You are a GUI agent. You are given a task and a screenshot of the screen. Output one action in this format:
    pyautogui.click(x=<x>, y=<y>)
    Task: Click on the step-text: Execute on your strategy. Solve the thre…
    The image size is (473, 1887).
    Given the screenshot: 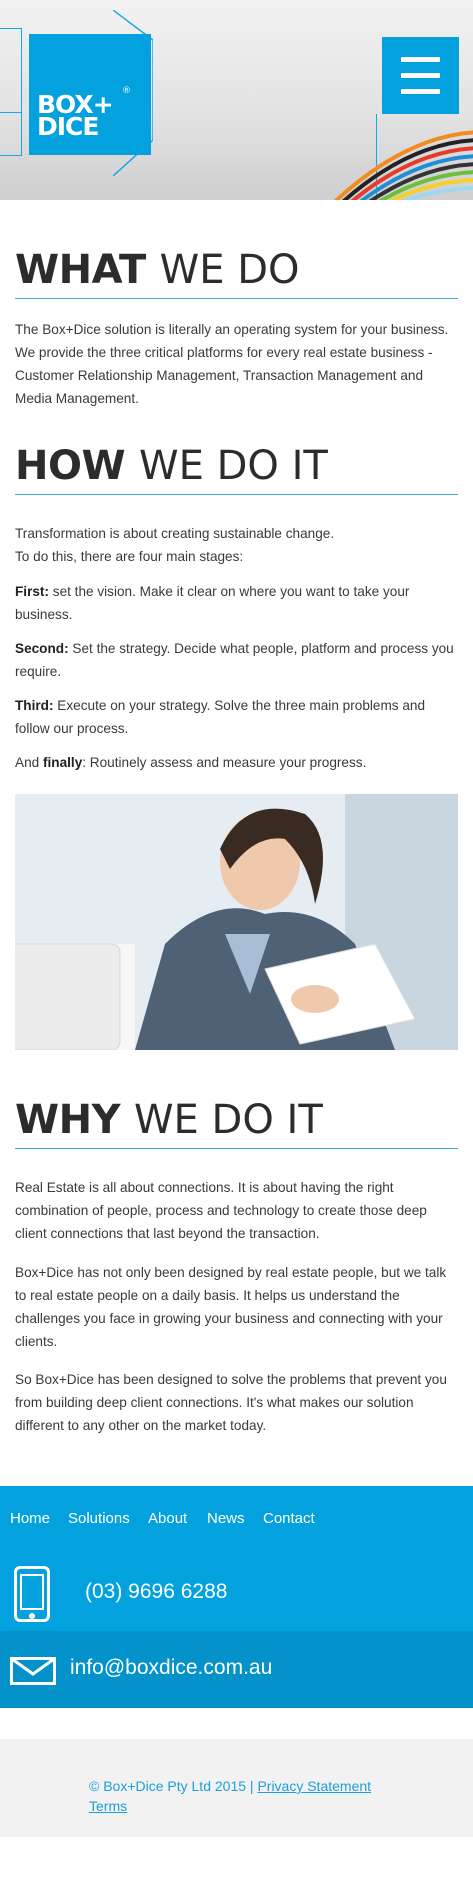 What is the action you would take?
    pyautogui.click(x=220, y=717)
    